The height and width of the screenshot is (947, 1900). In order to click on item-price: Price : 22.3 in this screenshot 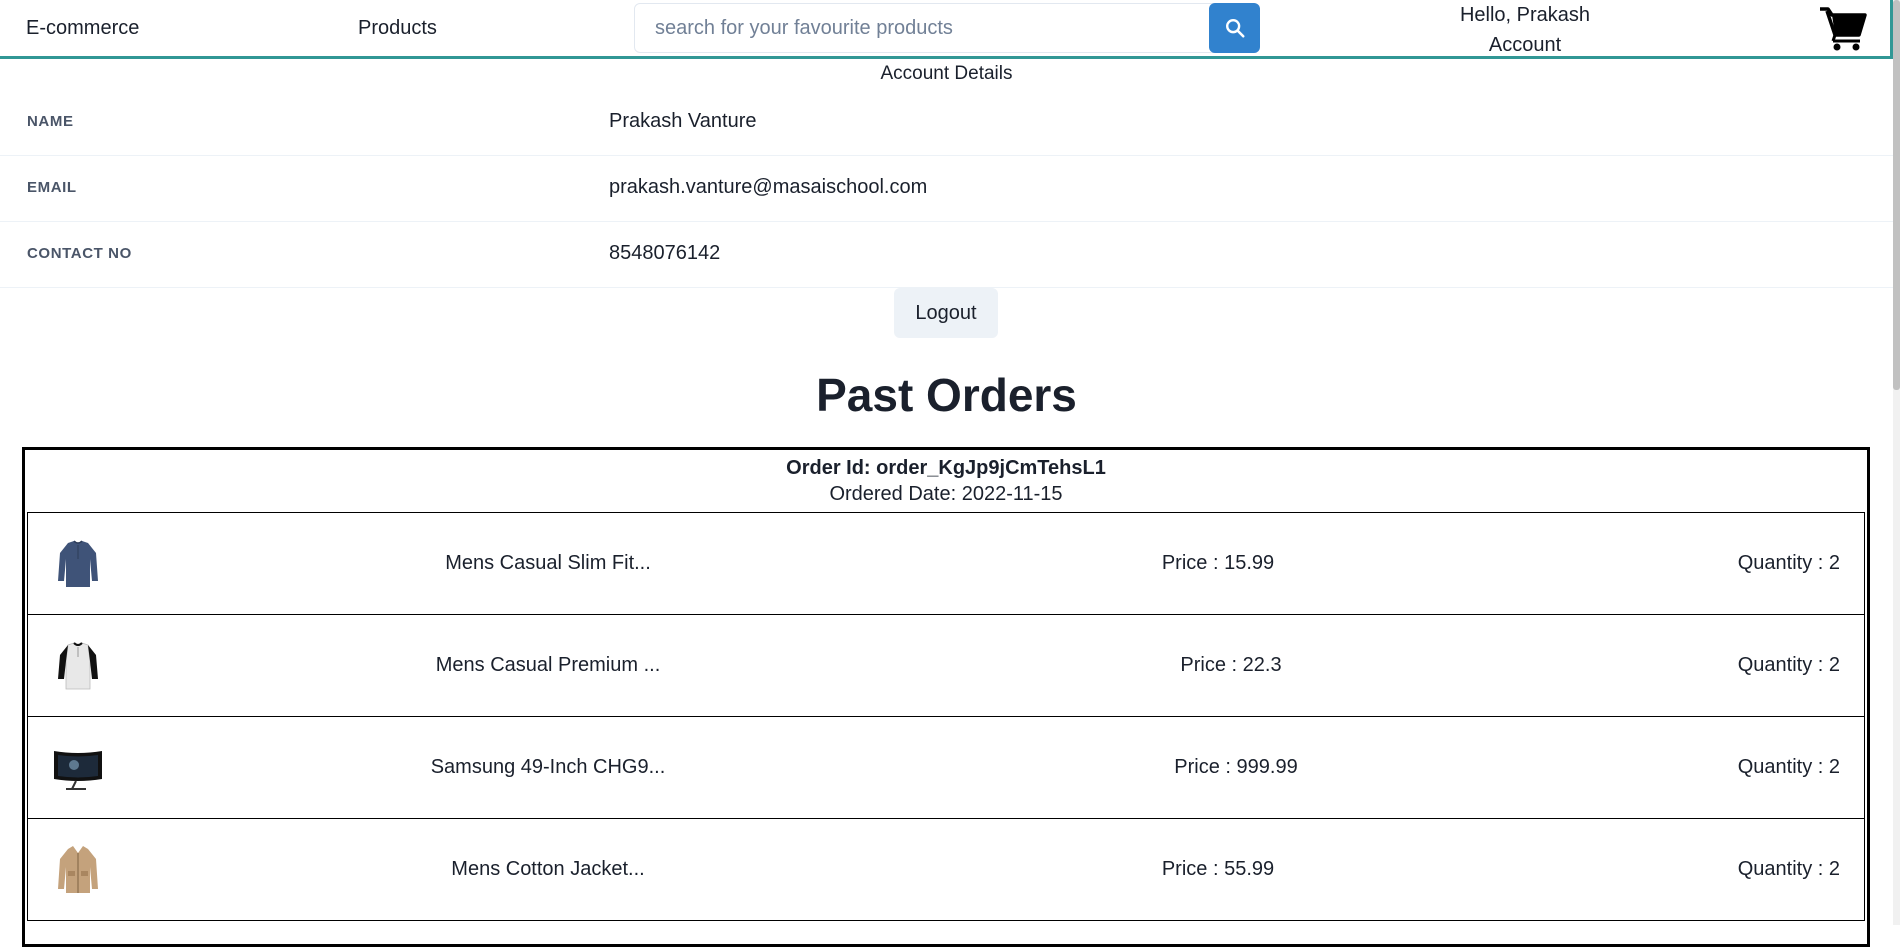, I will do `click(1231, 665)`.